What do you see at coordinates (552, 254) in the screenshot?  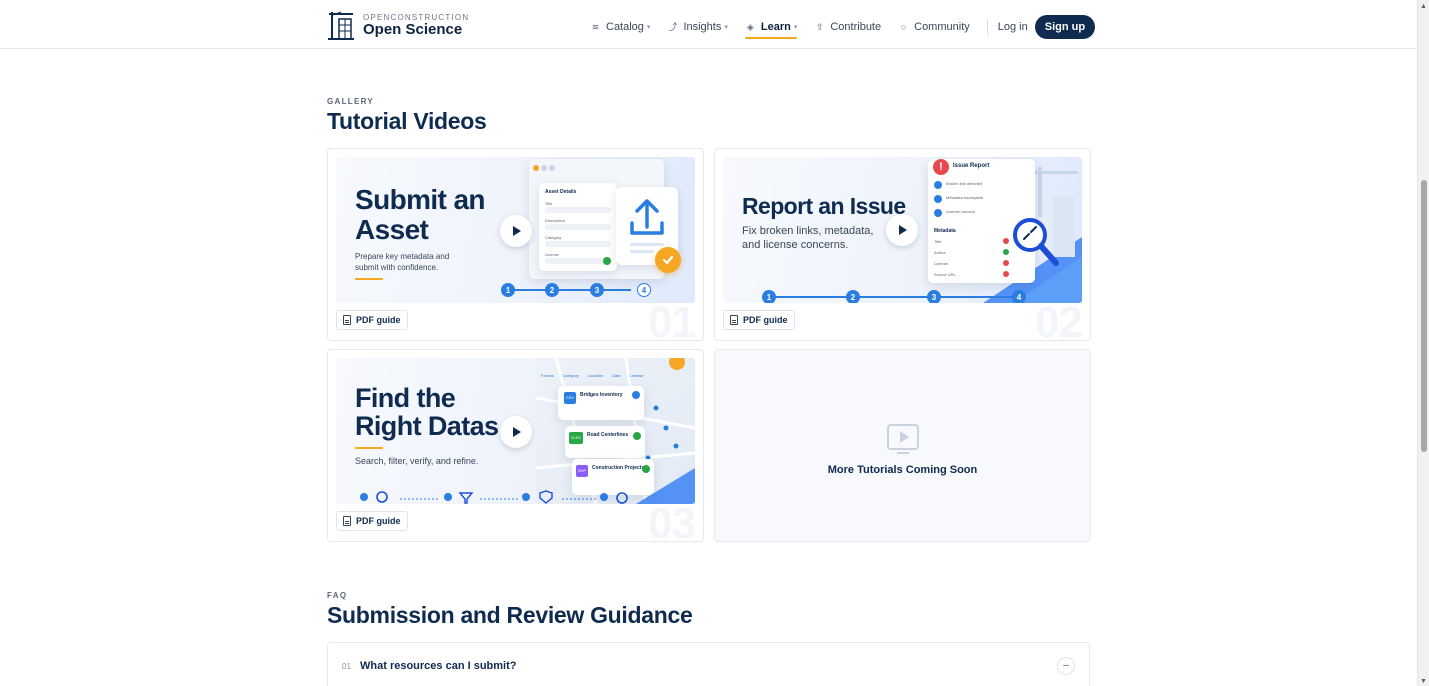 I see `form-label: License` at bounding box center [552, 254].